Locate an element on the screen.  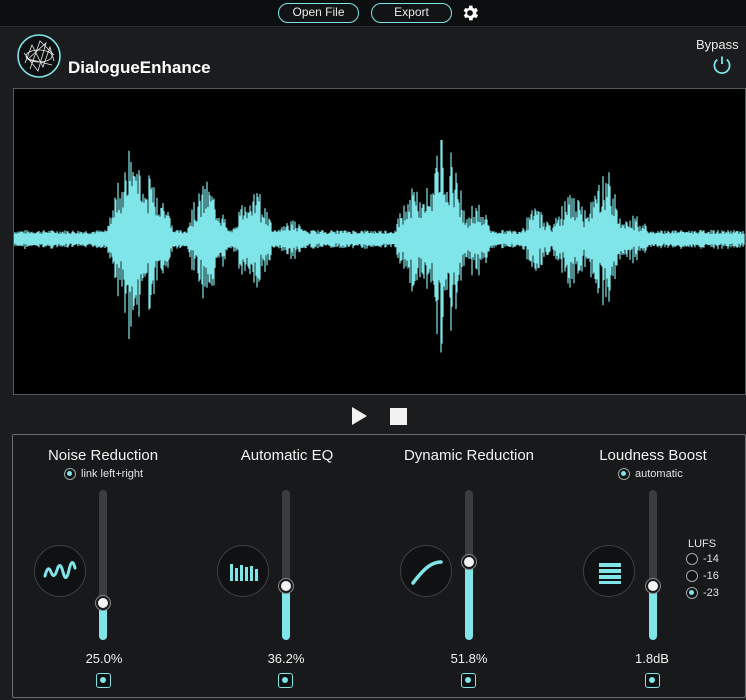
automatic-eq-slider-fill is located at coordinates (286, 612).